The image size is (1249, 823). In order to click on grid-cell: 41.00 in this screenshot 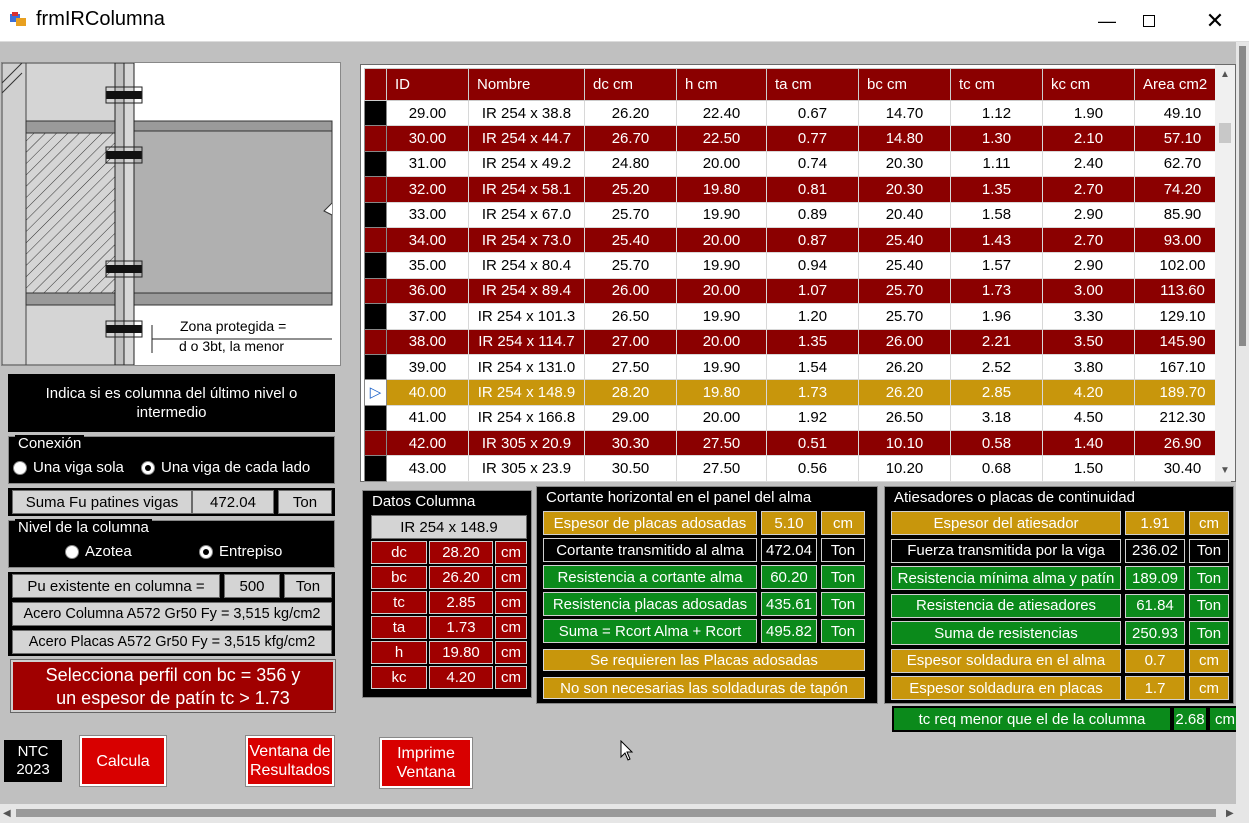, I will do `click(427, 418)`.